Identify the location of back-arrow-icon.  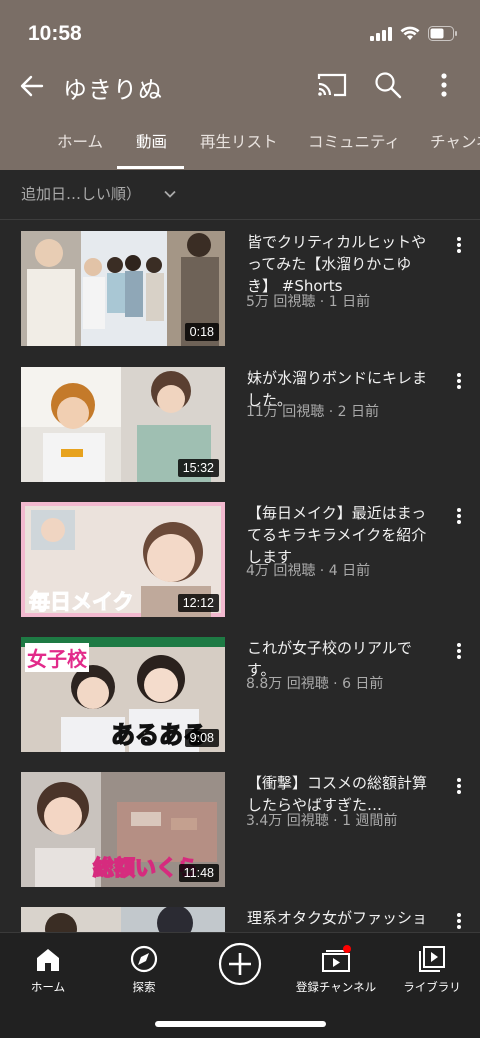
(32, 86).